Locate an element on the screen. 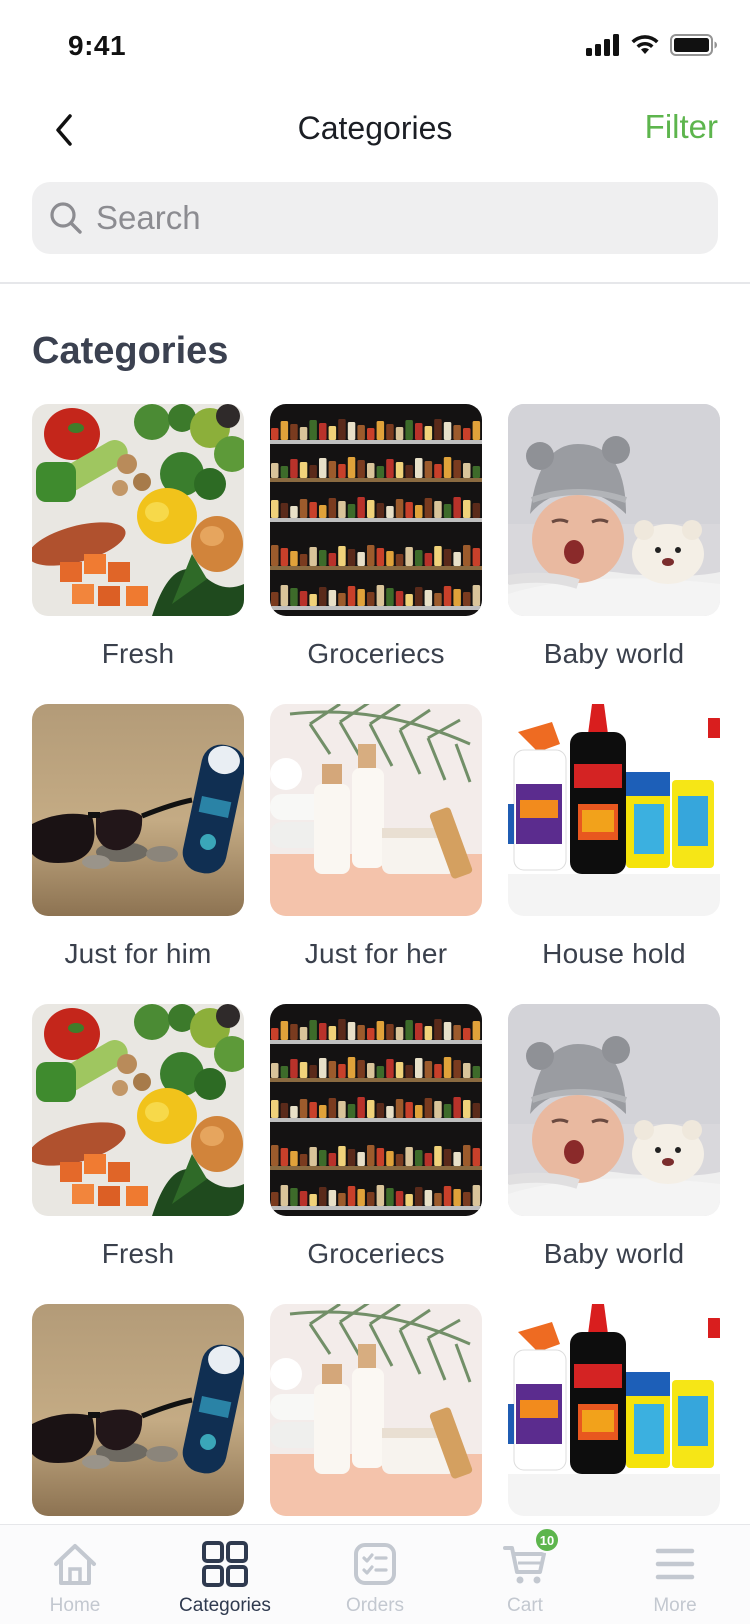  tab-categories: Categories is located at coordinates (225, 1574).